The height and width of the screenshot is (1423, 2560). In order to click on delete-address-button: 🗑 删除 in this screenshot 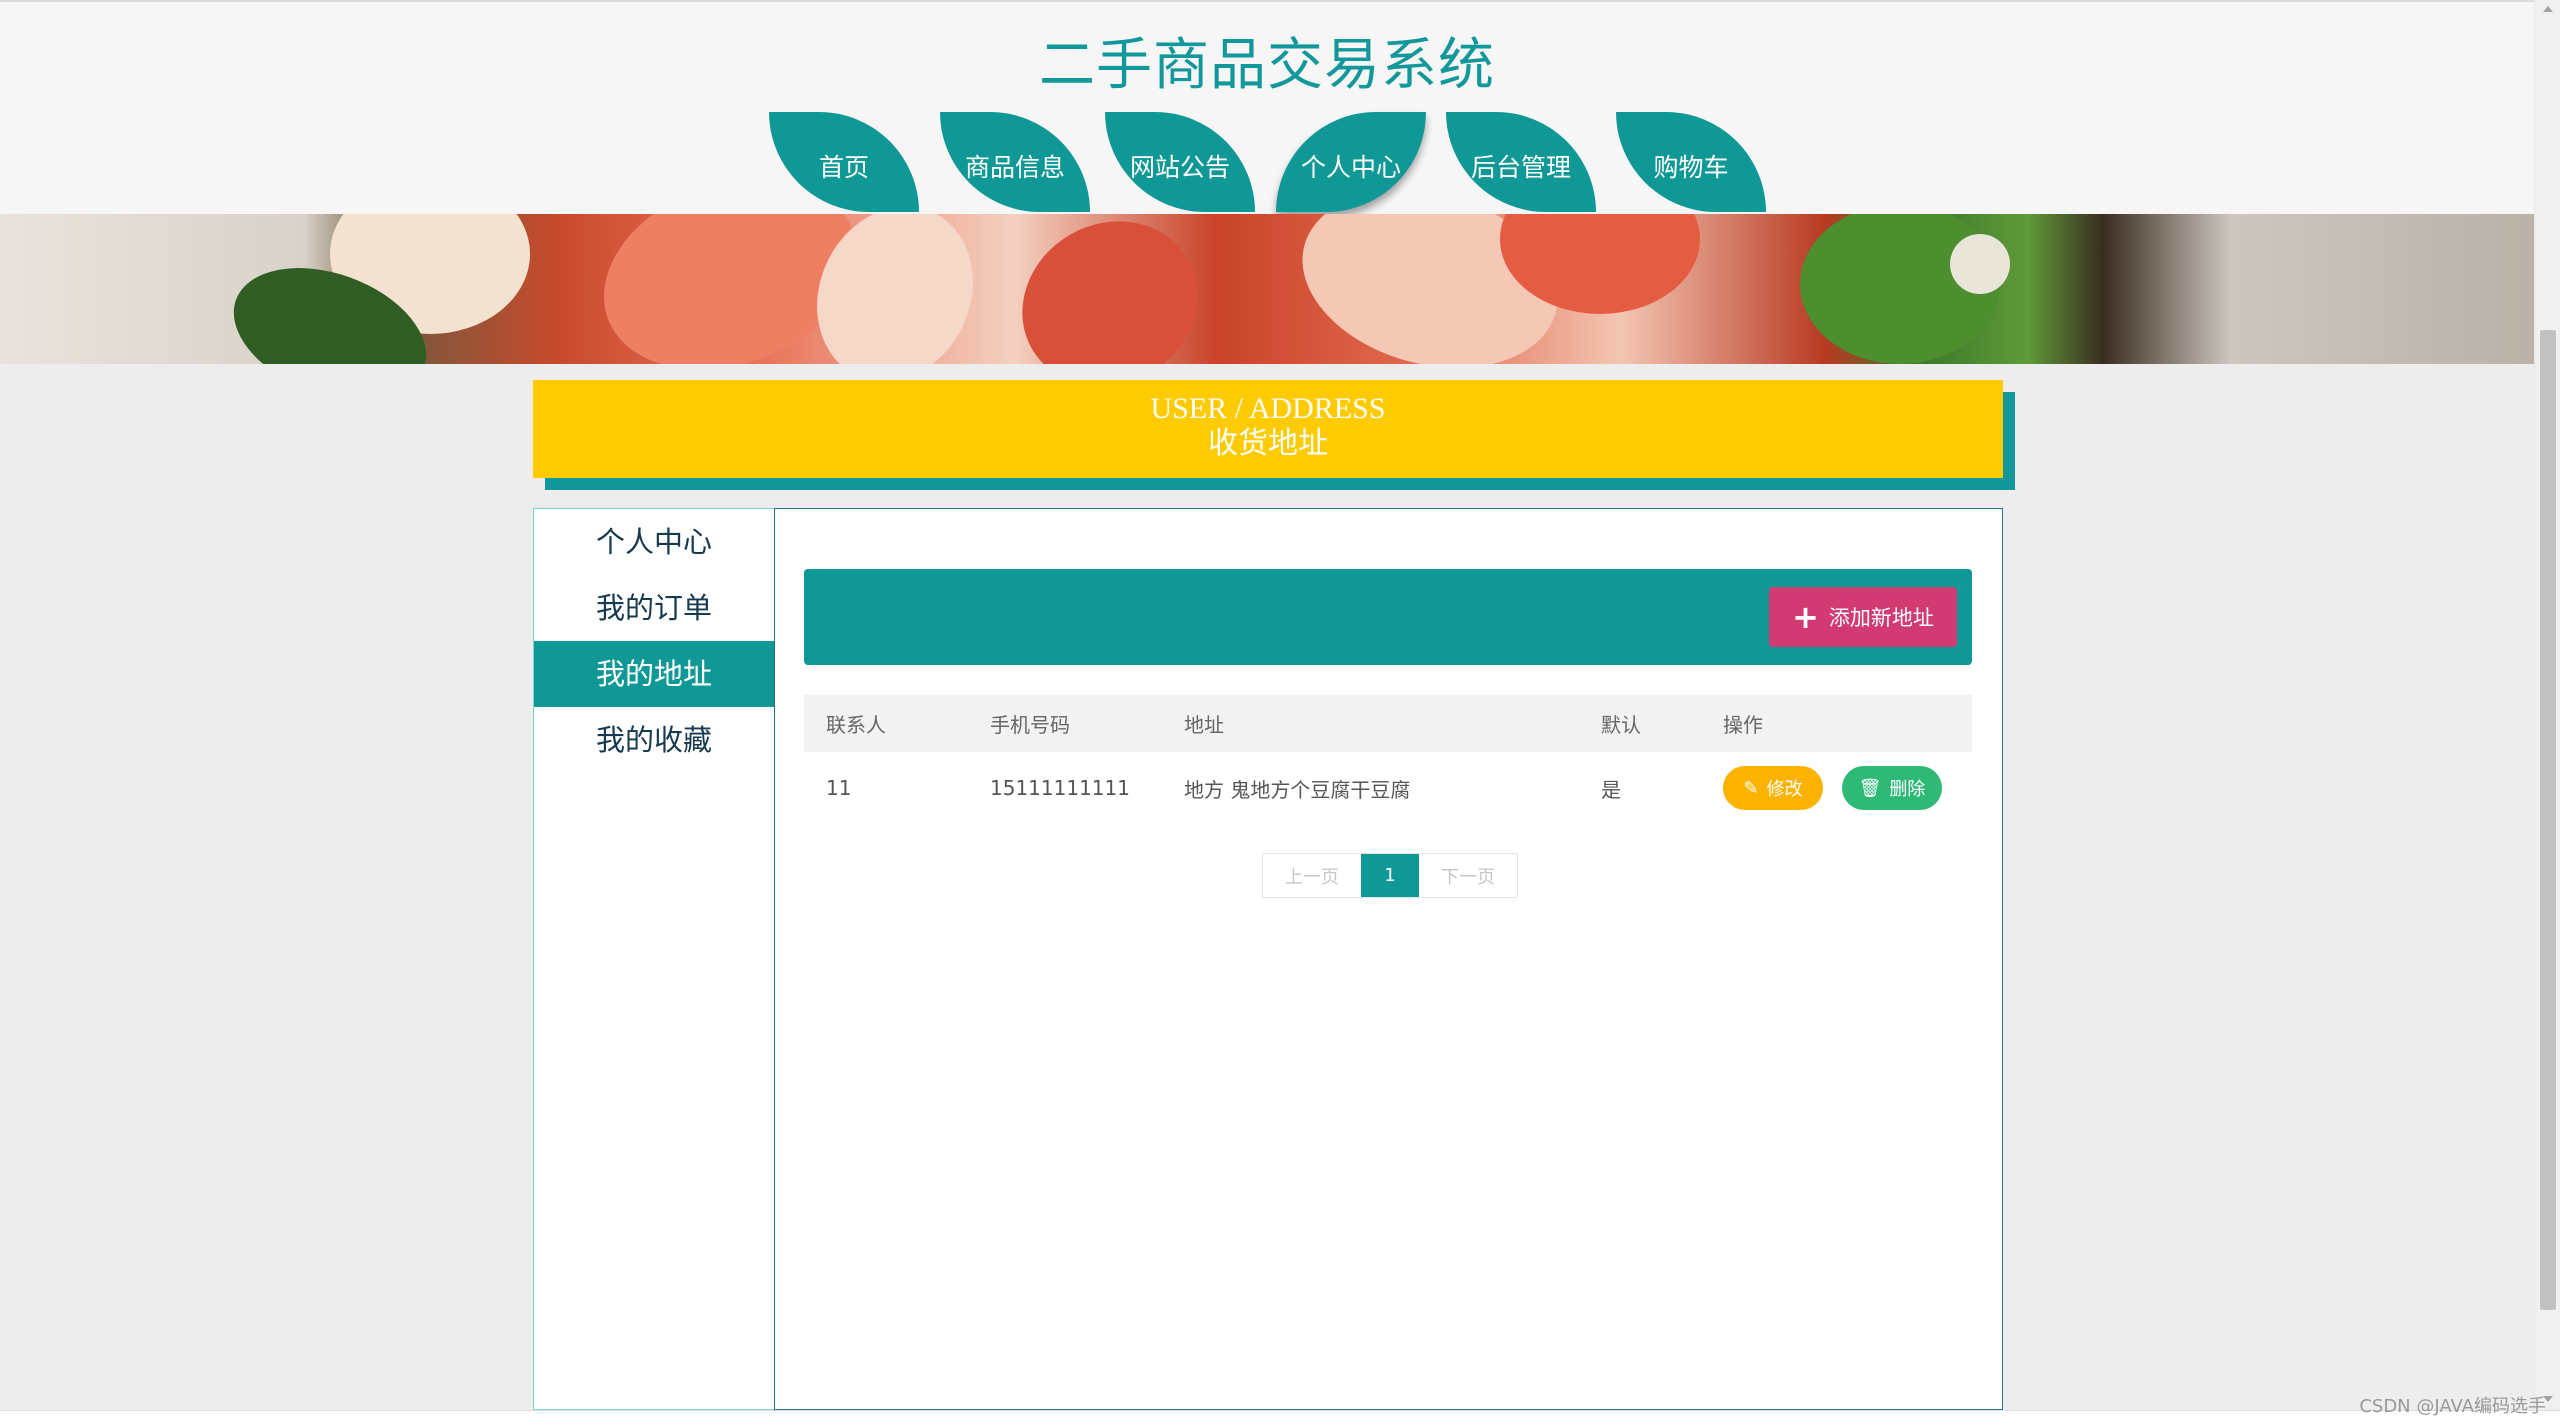, I will do `click(1892, 788)`.